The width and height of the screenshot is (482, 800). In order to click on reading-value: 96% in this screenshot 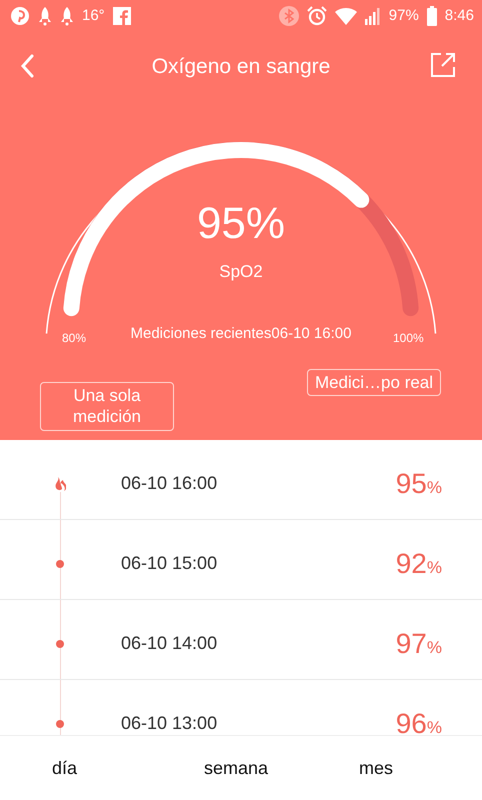, I will do `click(419, 720)`.